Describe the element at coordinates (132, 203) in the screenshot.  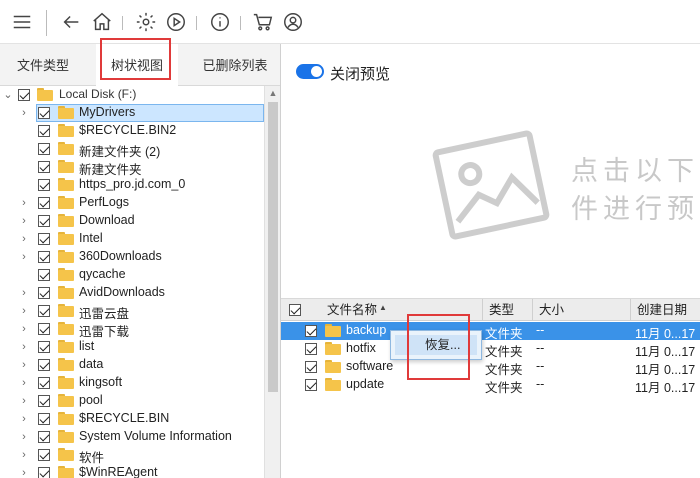
I see `tree-item: › PerfLogs` at that location.